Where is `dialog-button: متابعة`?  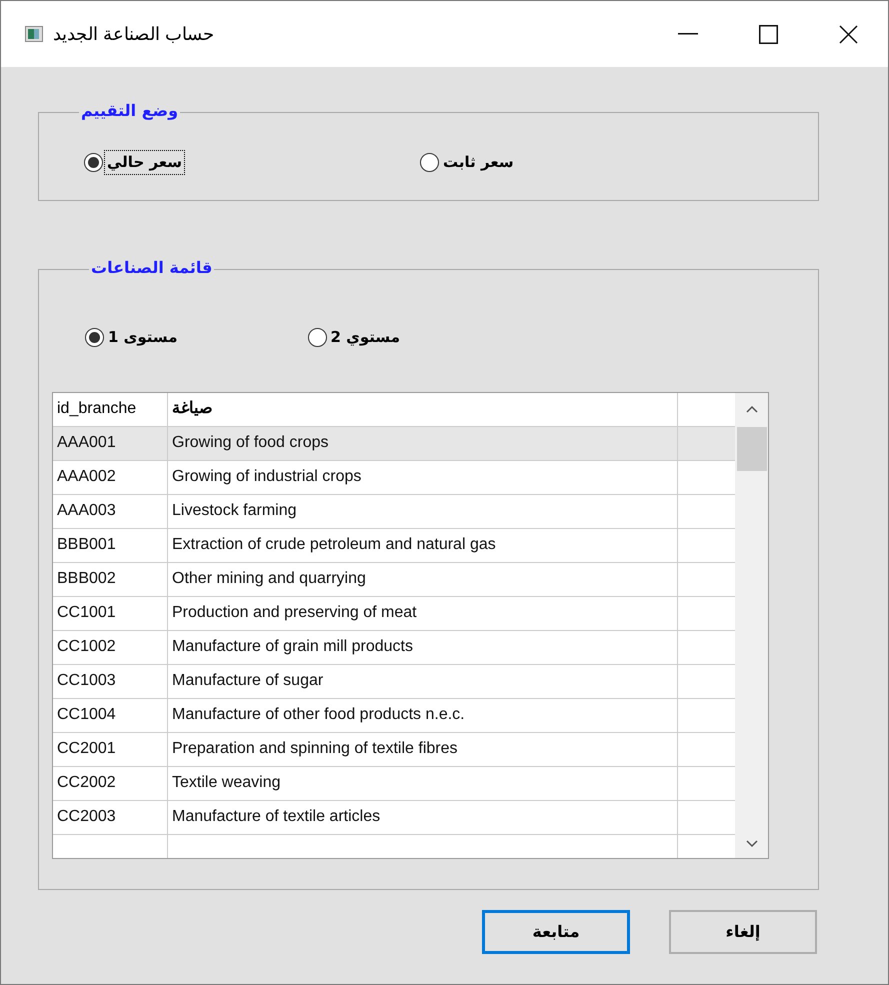 dialog-button: متابعة is located at coordinates (556, 932).